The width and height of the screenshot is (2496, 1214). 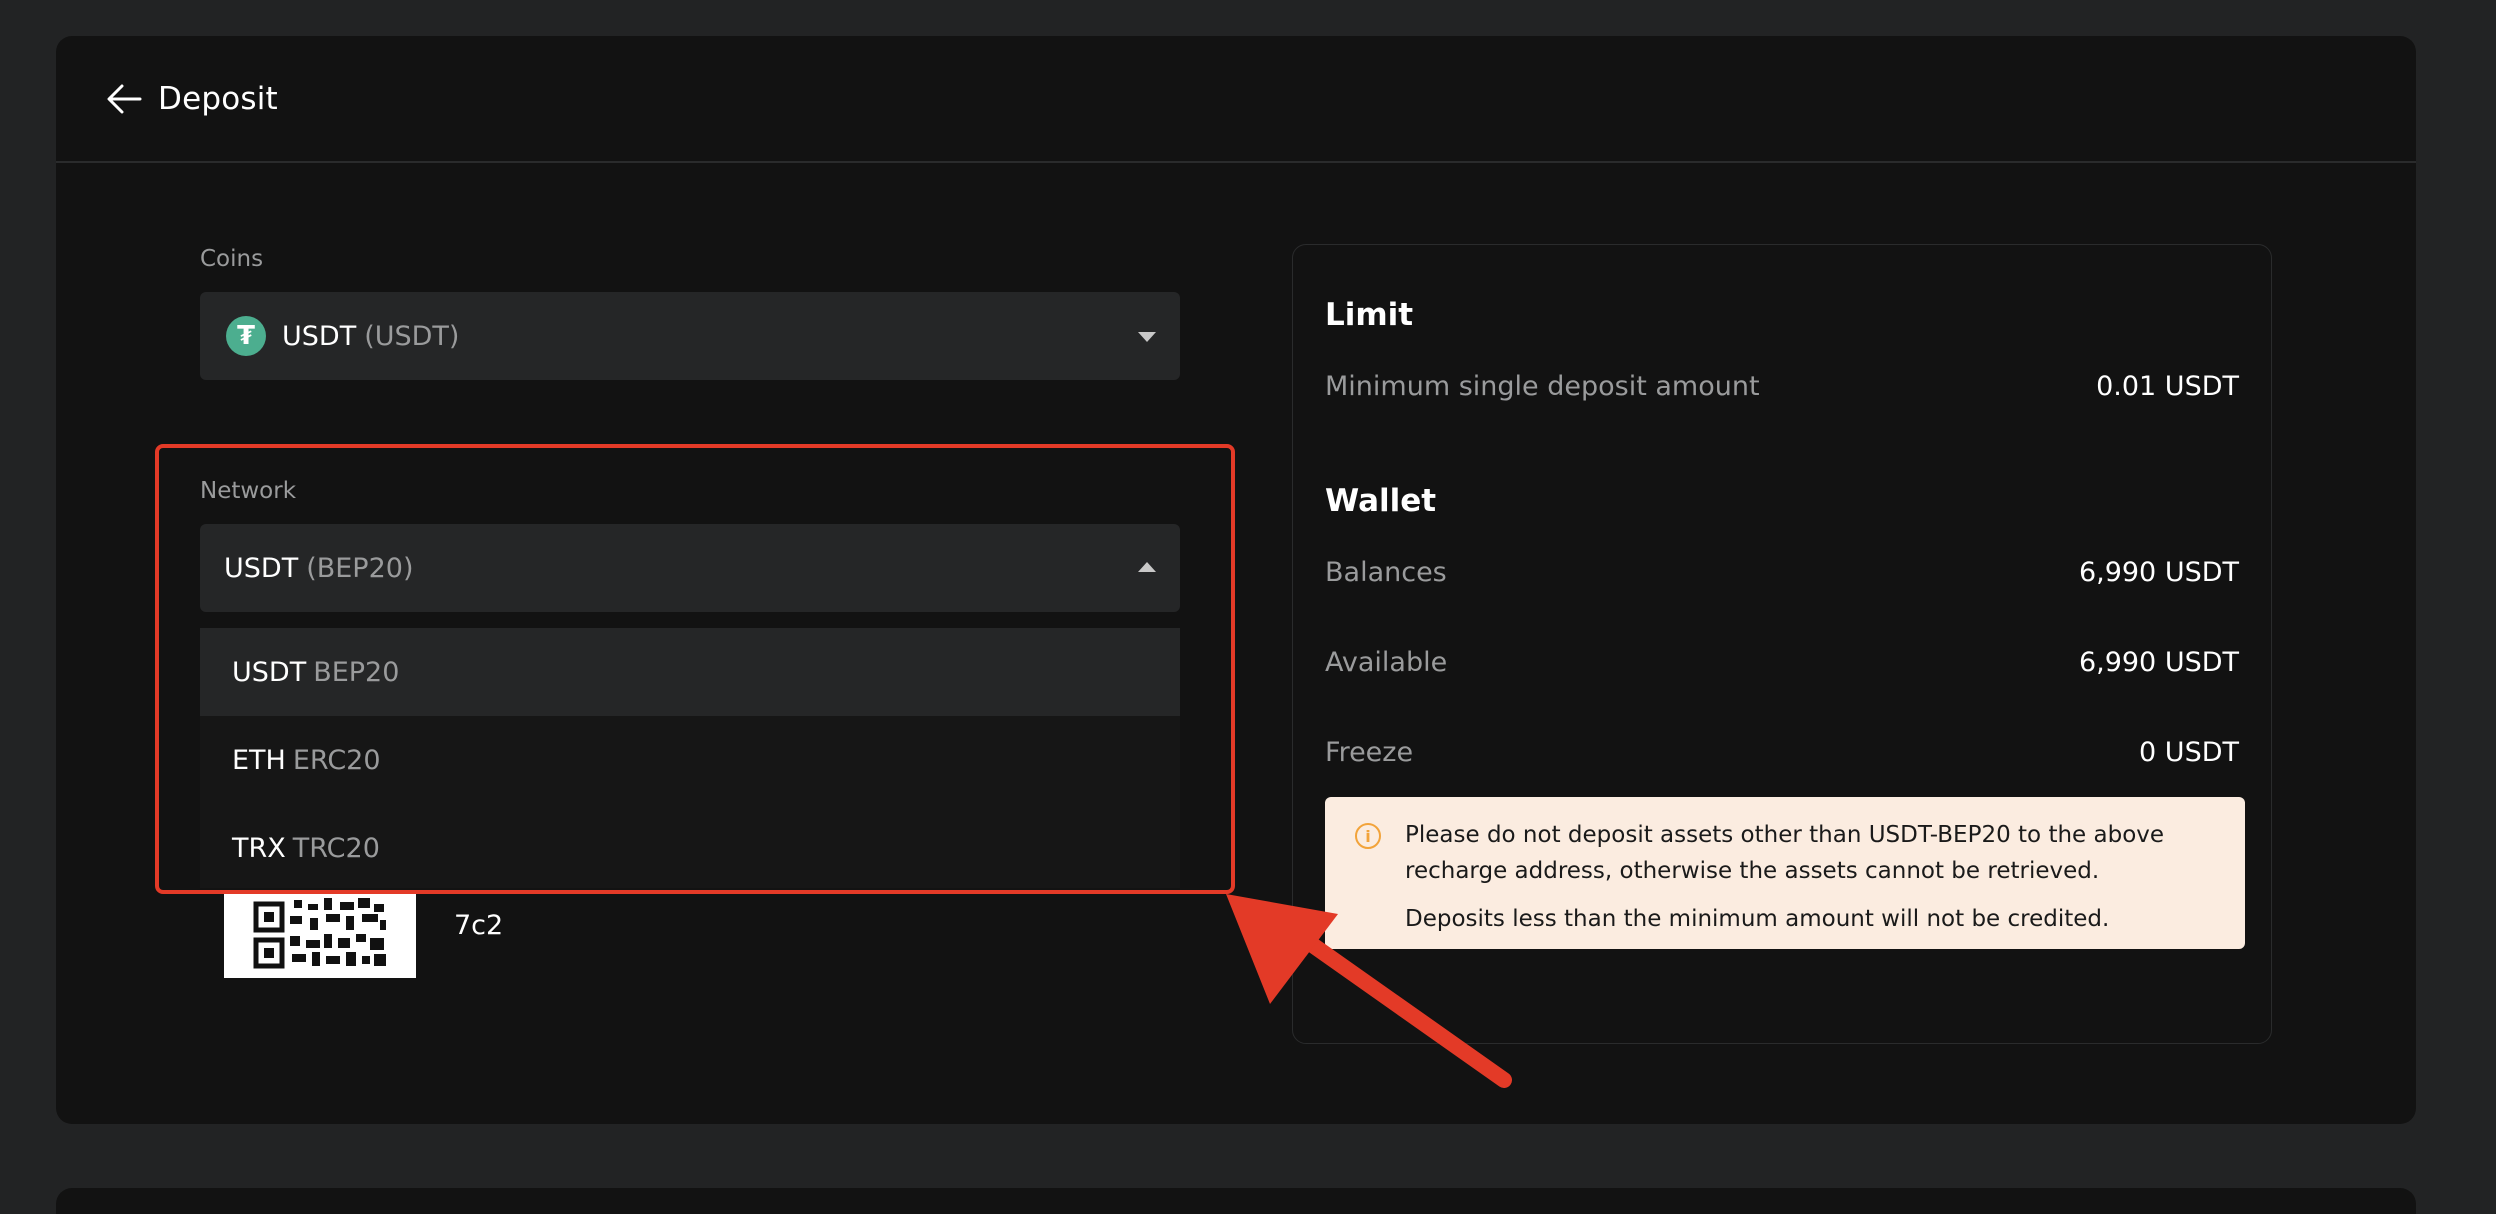 I want to click on coin-select-value: USDT, so click(x=319, y=336).